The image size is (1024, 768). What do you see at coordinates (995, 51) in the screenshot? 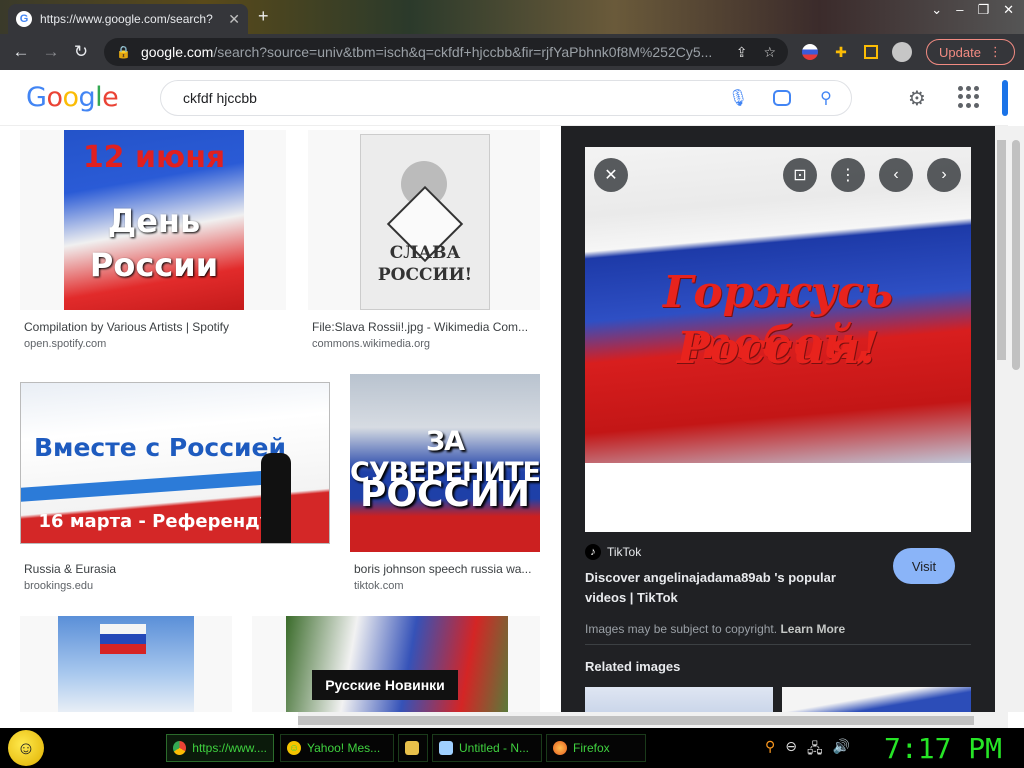
I see `more-menu-icon: ⋮` at bounding box center [995, 51].